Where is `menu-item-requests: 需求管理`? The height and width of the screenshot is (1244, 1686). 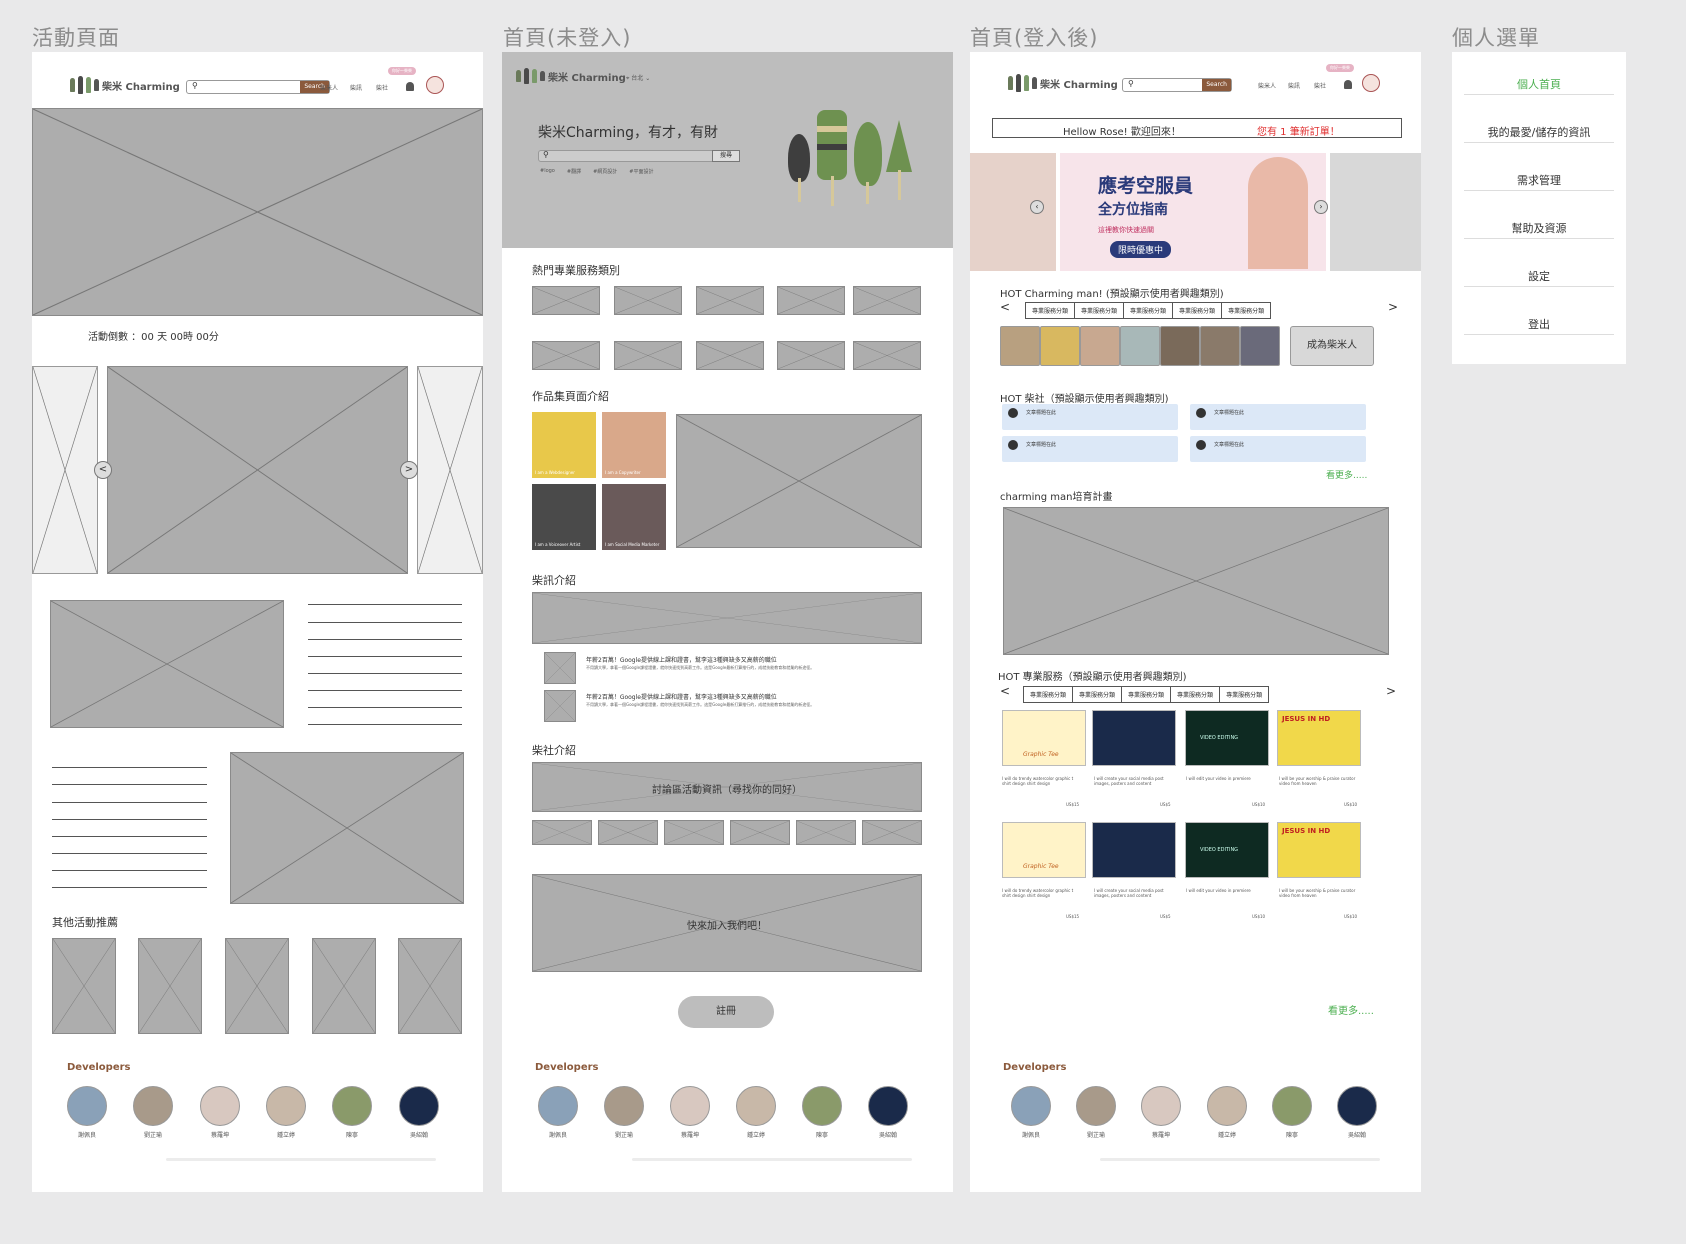
menu-item-requests: 需求管理 is located at coordinates (1539, 180).